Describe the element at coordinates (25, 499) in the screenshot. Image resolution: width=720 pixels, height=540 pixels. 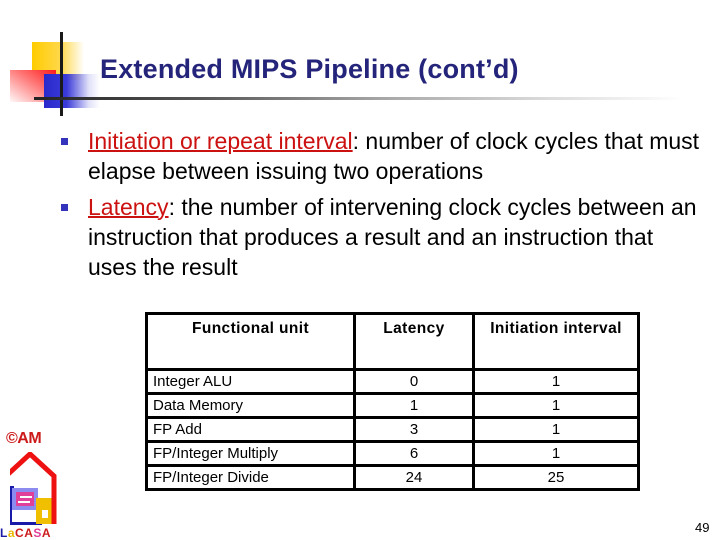
I see `logo-pink-block` at that location.